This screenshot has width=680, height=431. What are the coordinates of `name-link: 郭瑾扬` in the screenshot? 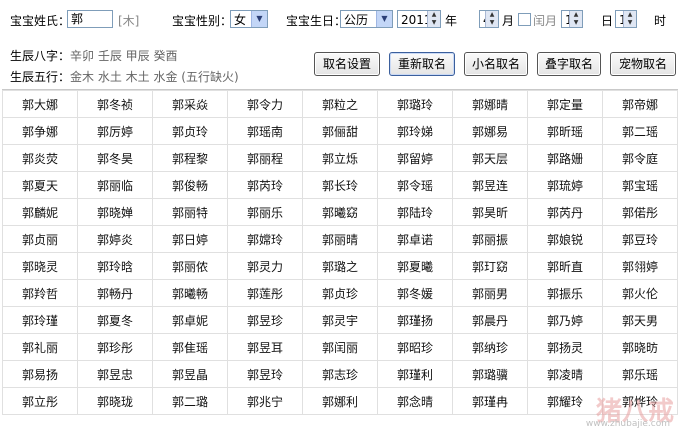 It's located at (415, 321).